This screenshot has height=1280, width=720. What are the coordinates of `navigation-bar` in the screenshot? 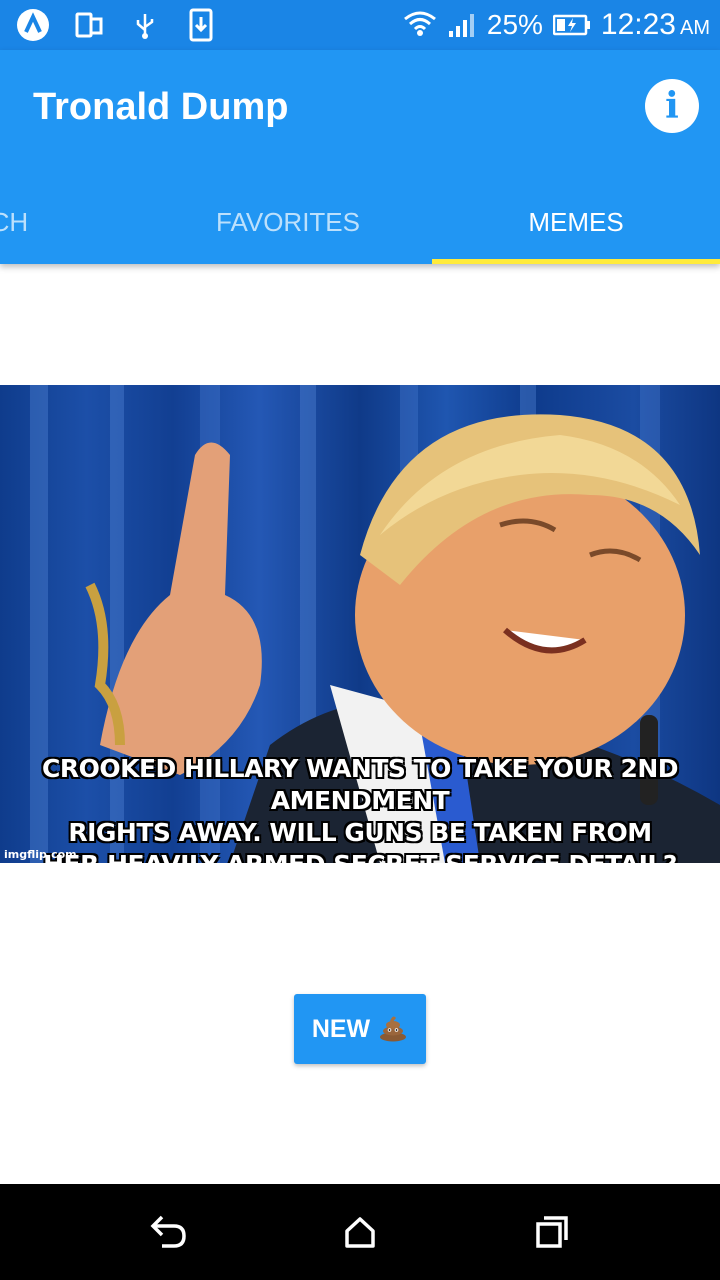 It's located at (360, 1232).